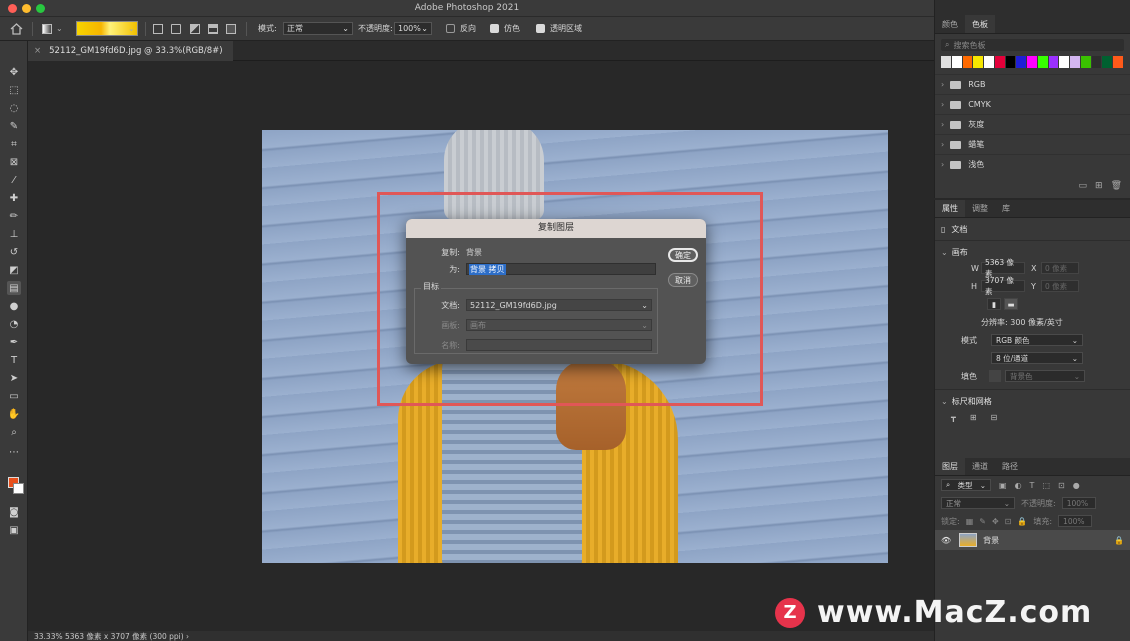  I want to click on type-filter-icon: T, so click(1032, 485).